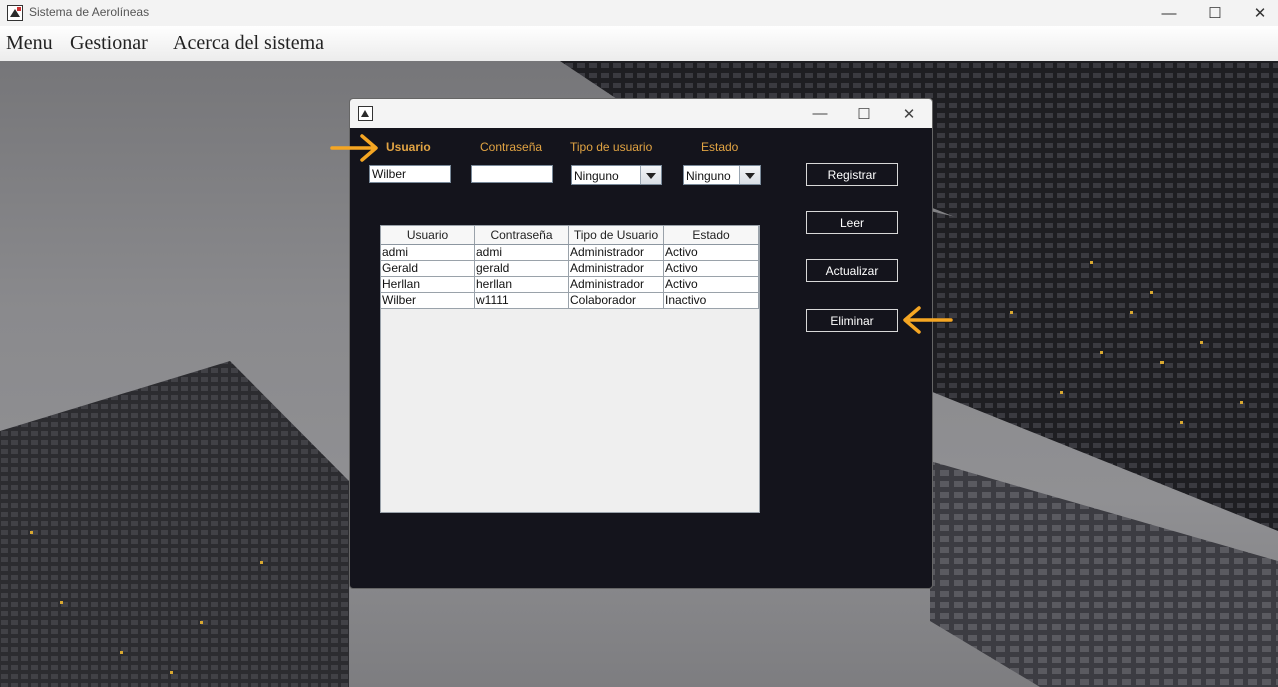  Describe the element at coordinates (248, 43) in the screenshot. I see `menu-item-acerca: Acerca del sistema` at that location.